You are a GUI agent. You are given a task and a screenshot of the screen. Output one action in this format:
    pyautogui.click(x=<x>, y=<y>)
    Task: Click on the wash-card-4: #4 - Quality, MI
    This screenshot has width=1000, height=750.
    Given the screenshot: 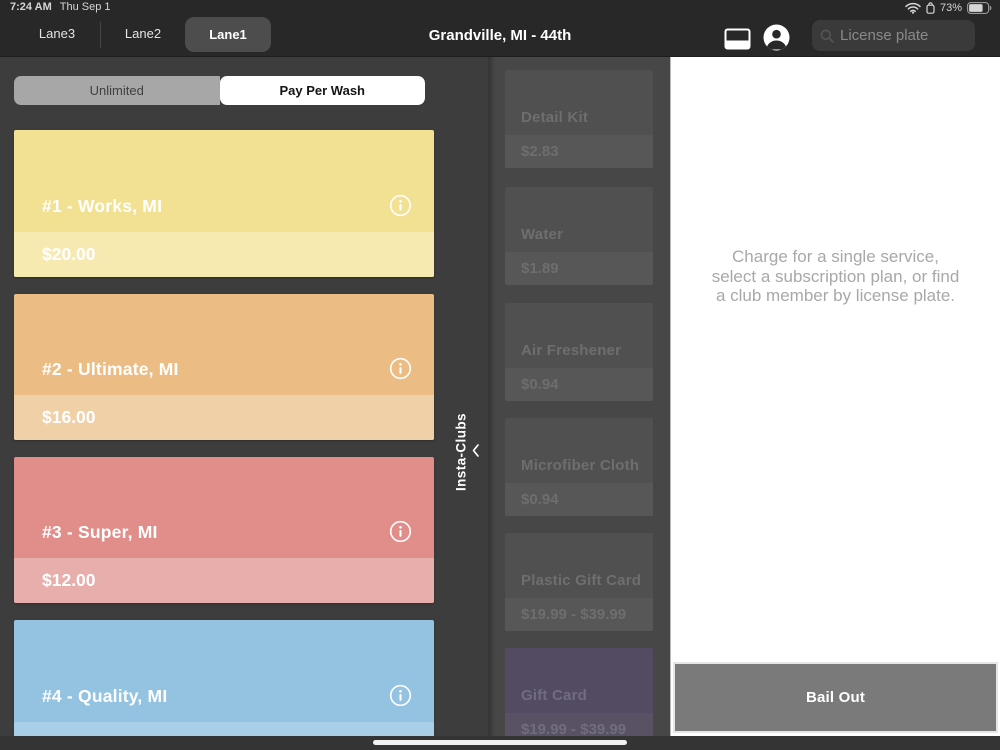 What is the action you would take?
    pyautogui.click(x=224, y=678)
    